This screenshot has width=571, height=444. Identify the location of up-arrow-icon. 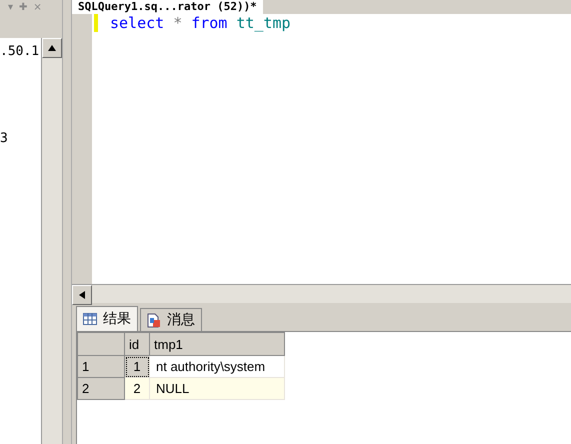
(52, 48).